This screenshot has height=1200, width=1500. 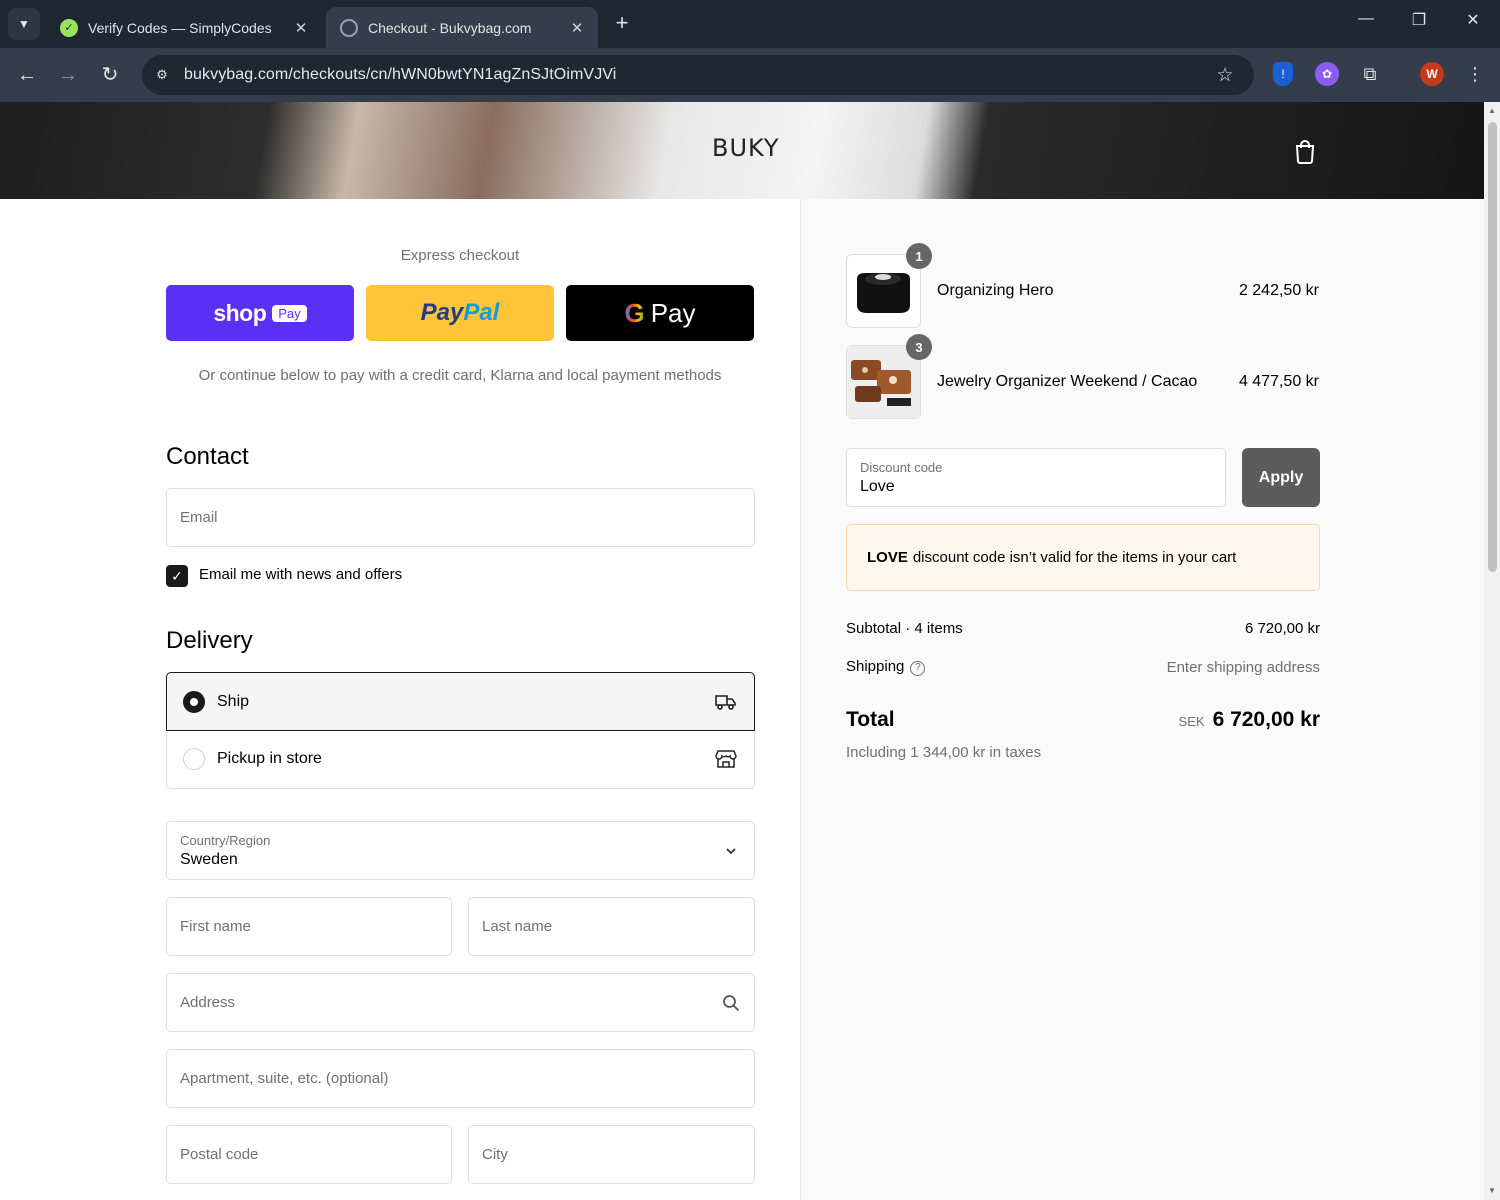 What do you see at coordinates (887, 557) in the screenshot?
I see `error-code: LOVE` at bounding box center [887, 557].